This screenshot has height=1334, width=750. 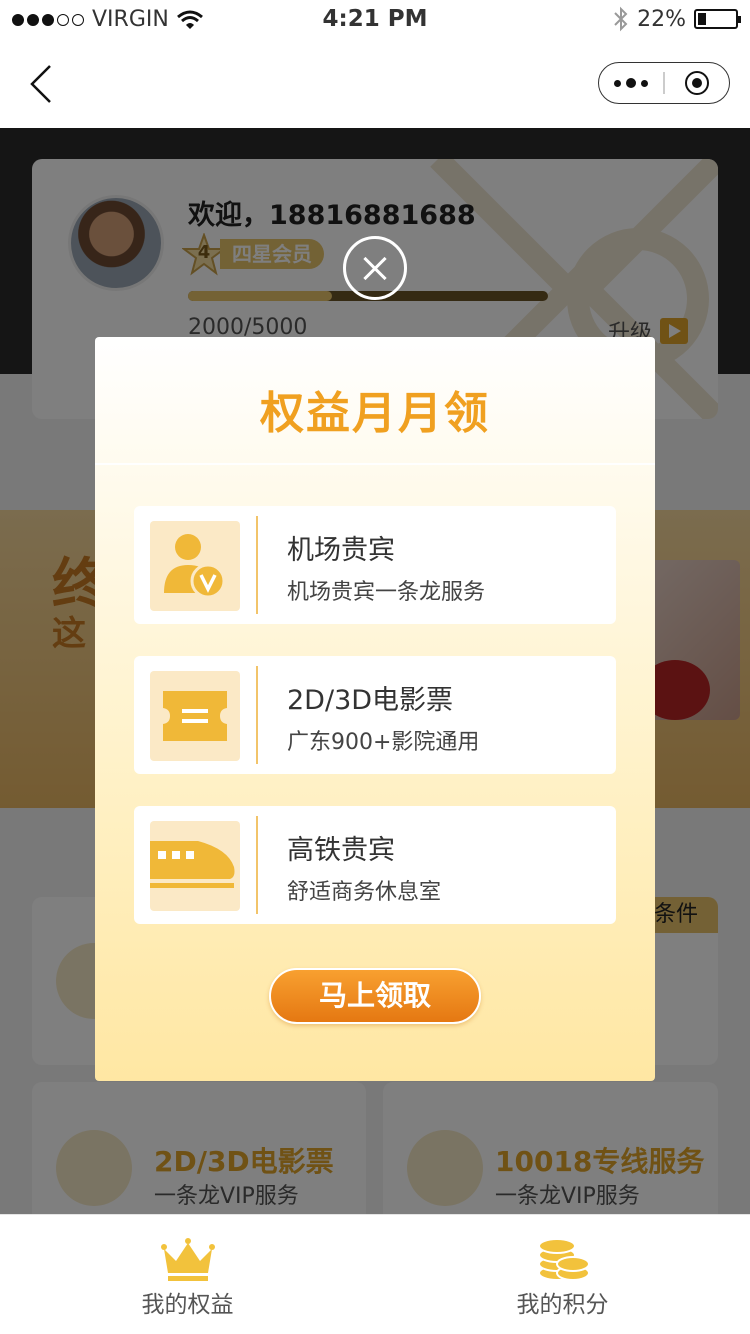 I want to click on benefit-item-airport: 机场贵宾 机场贵宾一条龙服务, so click(x=375, y=565).